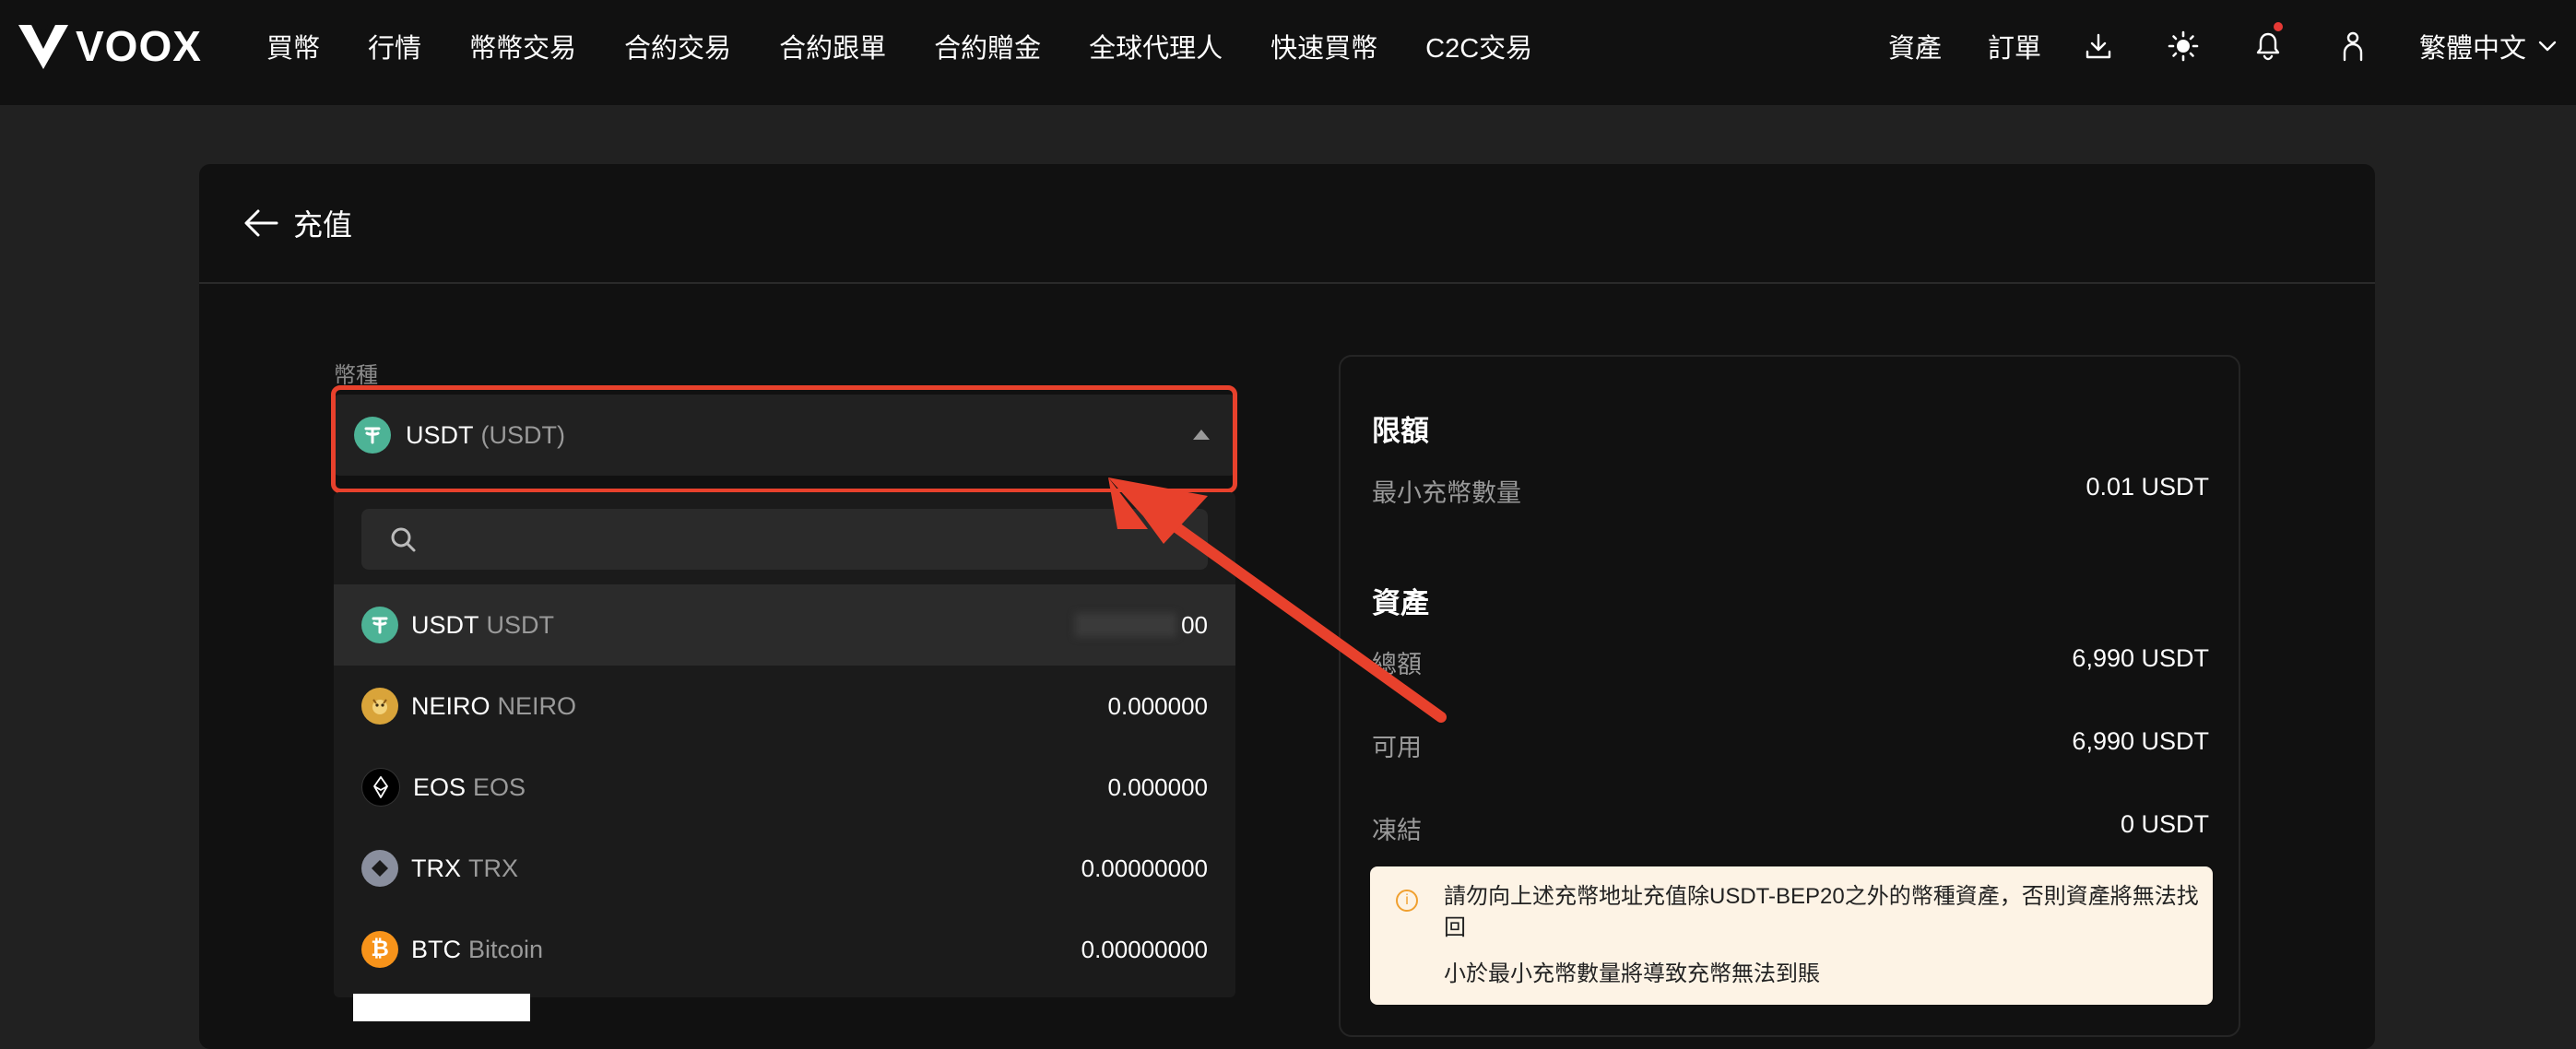 The height and width of the screenshot is (1049, 2576). What do you see at coordinates (1915, 46) in the screenshot?
I see `nav-assets: 資產` at bounding box center [1915, 46].